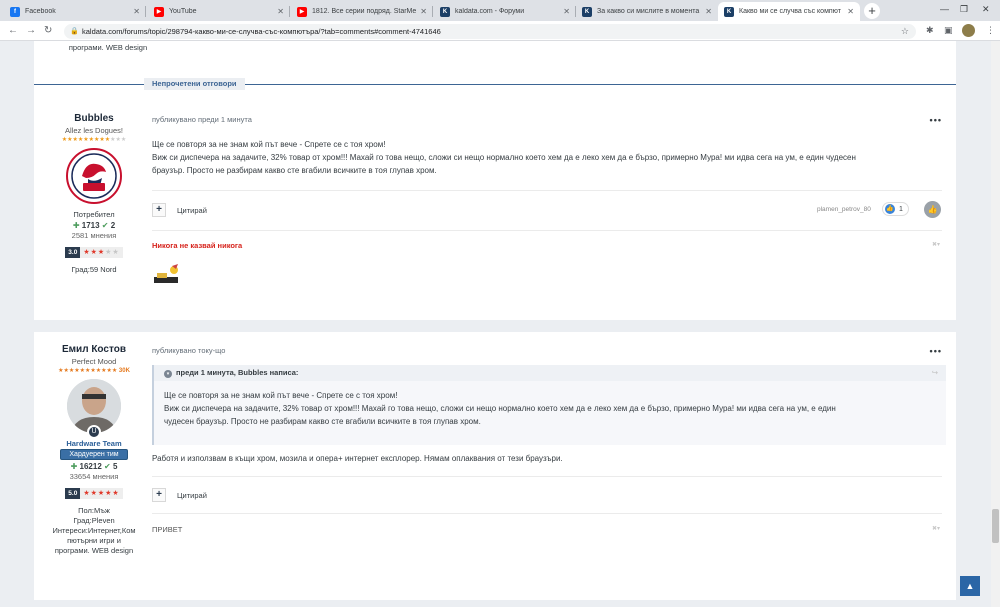 The height and width of the screenshot is (607, 1000). Describe the element at coordinates (362, 11) in the screenshot. I see `tab-youtube-series: ▶ 1812. Все серии подряд. StarMe ✕` at that location.